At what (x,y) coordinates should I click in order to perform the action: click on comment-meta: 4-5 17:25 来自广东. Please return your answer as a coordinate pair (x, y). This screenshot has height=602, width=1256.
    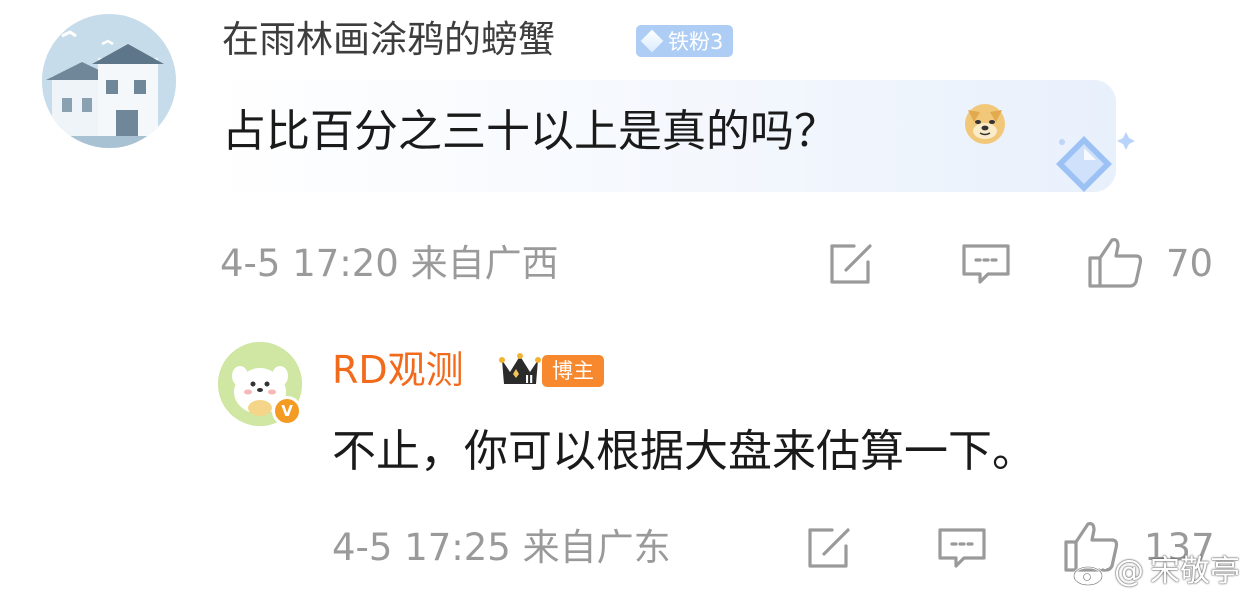
    Looking at the image, I should click on (501, 548).